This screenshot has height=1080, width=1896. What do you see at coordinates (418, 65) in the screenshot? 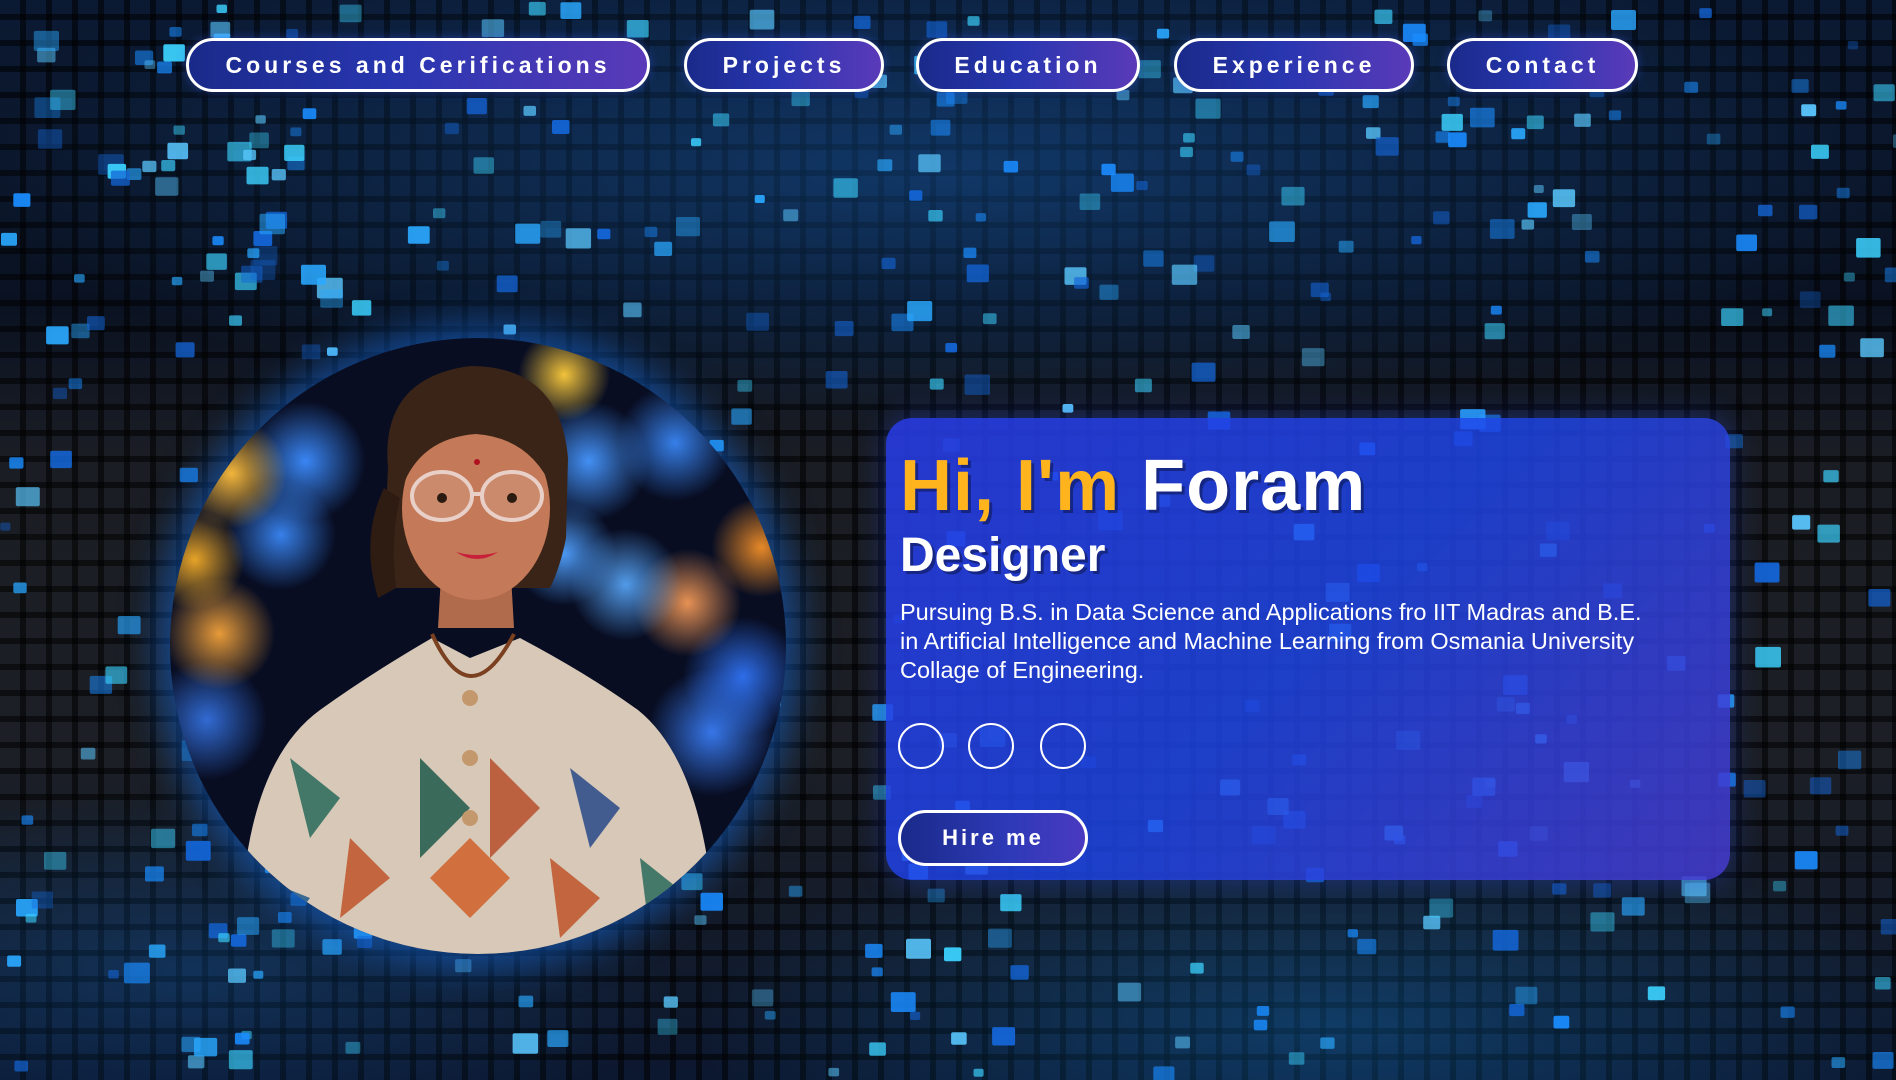
I see `nav-courses-button: Courses and Cerifications` at bounding box center [418, 65].